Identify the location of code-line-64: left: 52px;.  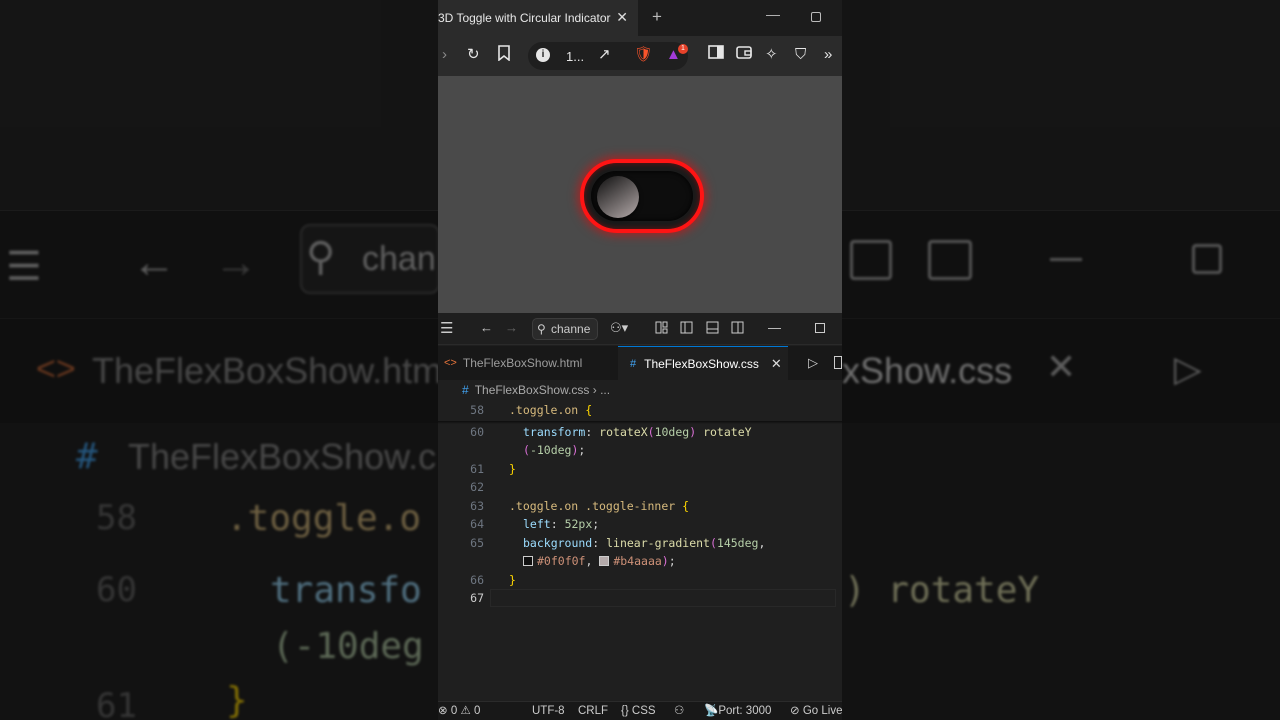
(561, 524).